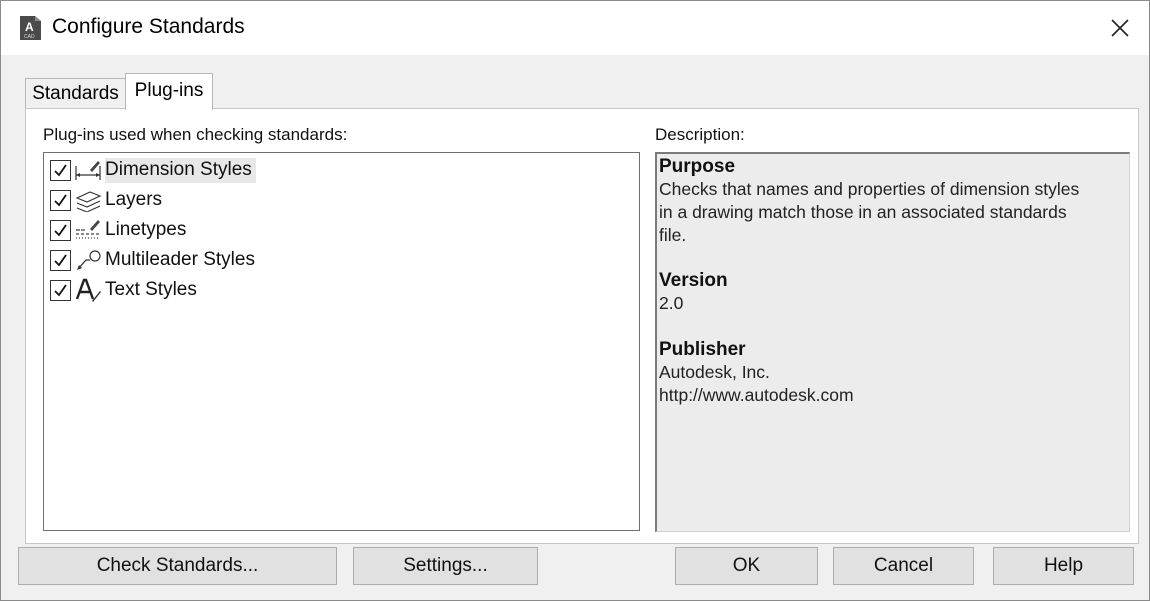 This screenshot has height=601, width=1150. I want to click on title-bar: A CAD Configure Standards, so click(575, 28).